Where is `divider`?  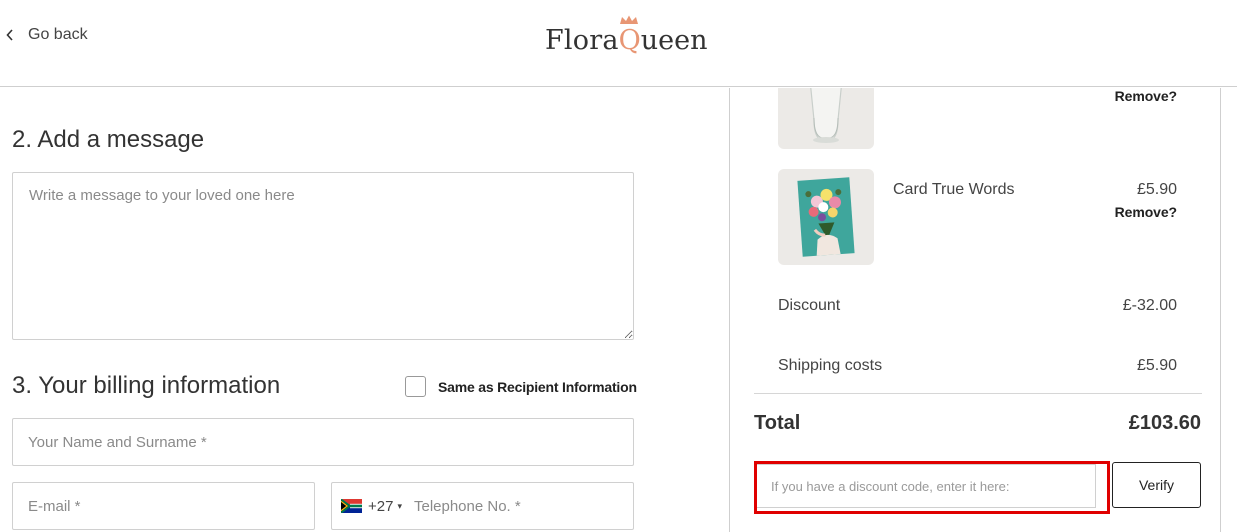 divider is located at coordinates (978, 393).